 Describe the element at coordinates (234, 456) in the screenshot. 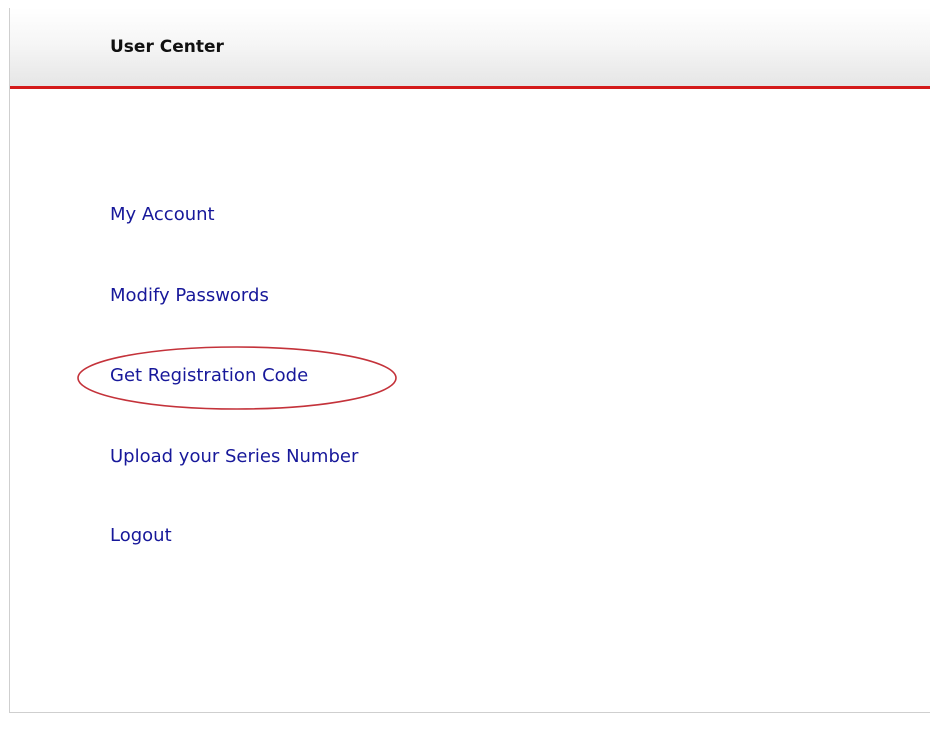

I see `upload-series-number-link: Upload your Series Number` at that location.